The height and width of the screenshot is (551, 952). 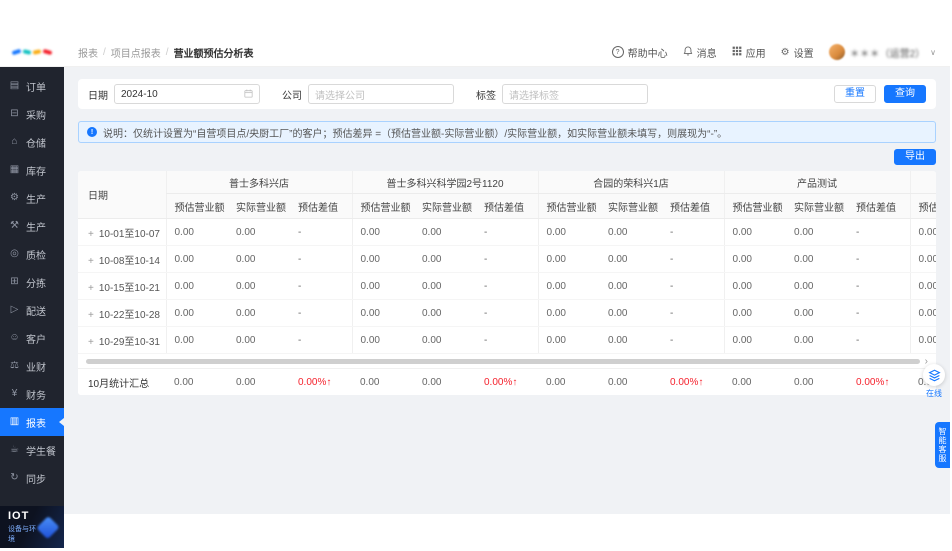 What do you see at coordinates (32, 527) in the screenshot?
I see `iot-footer: IOT 设备与环境` at bounding box center [32, 527].